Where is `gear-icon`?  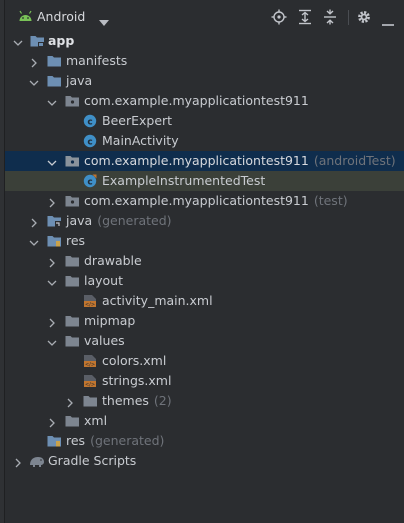 gear-icon is located at coordinates (364, 17).